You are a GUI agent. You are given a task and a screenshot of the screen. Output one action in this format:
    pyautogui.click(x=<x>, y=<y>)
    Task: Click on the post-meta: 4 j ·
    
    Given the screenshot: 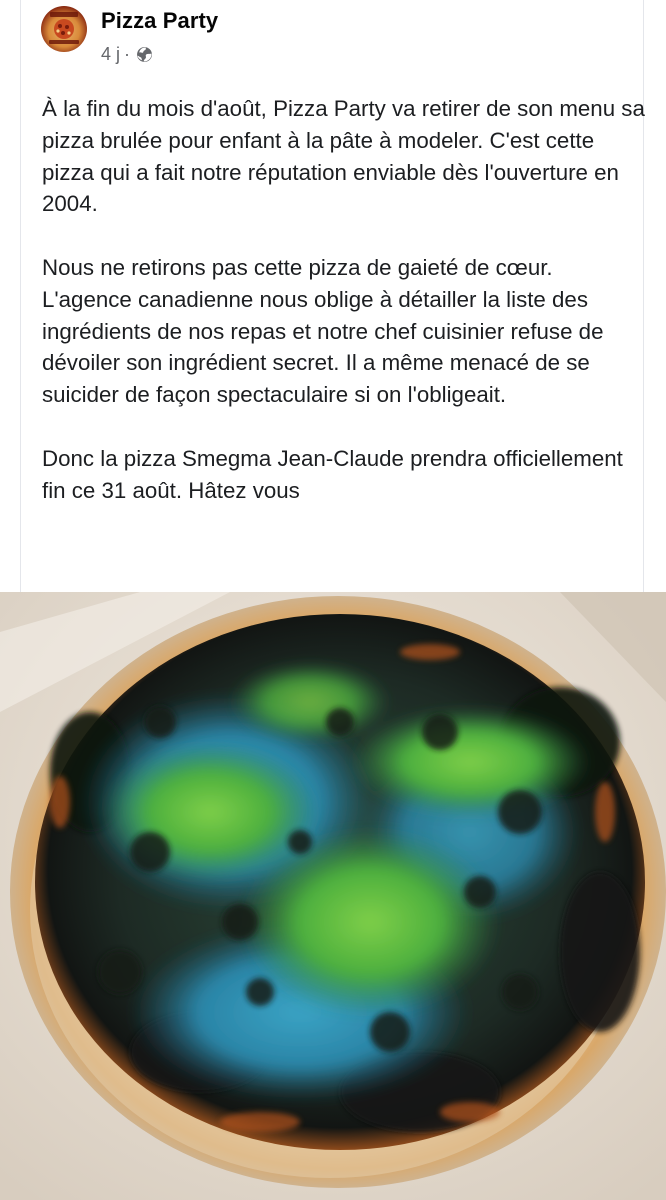 What is the action you would take?
    pyautogui.click(x=127, y=54)
    